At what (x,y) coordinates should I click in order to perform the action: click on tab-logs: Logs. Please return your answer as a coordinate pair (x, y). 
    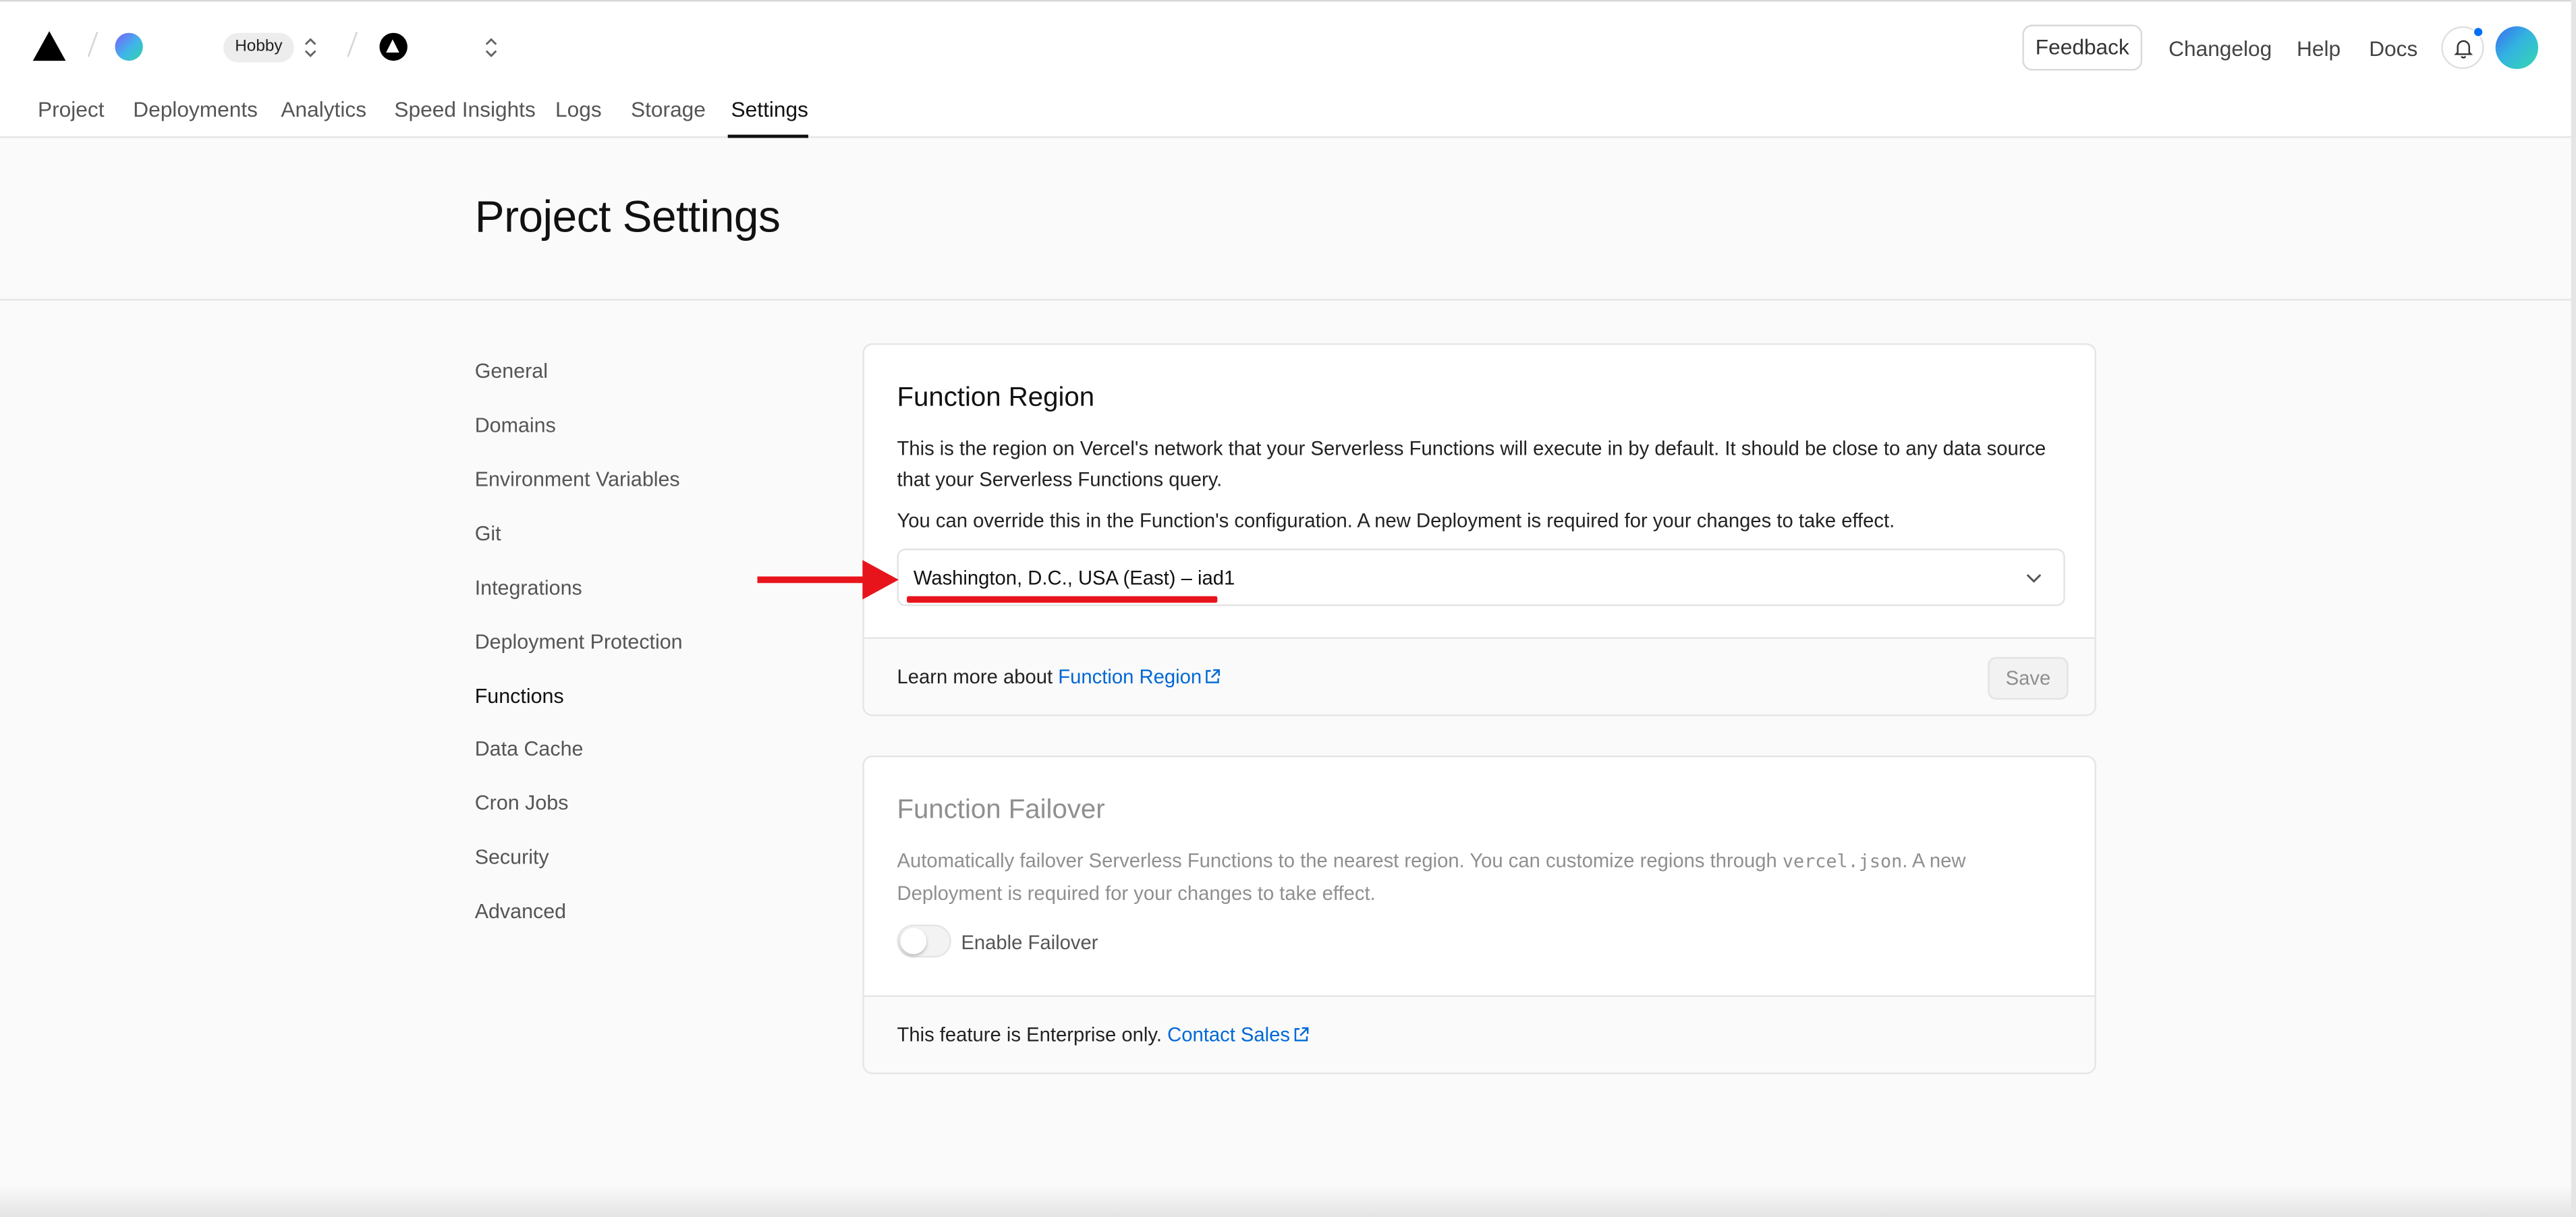
    Looking at the image, I should click on (578, 109).